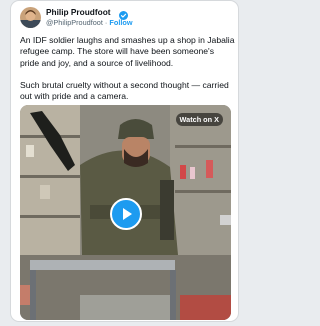  I want to click on play-icon, so click(127, 214).